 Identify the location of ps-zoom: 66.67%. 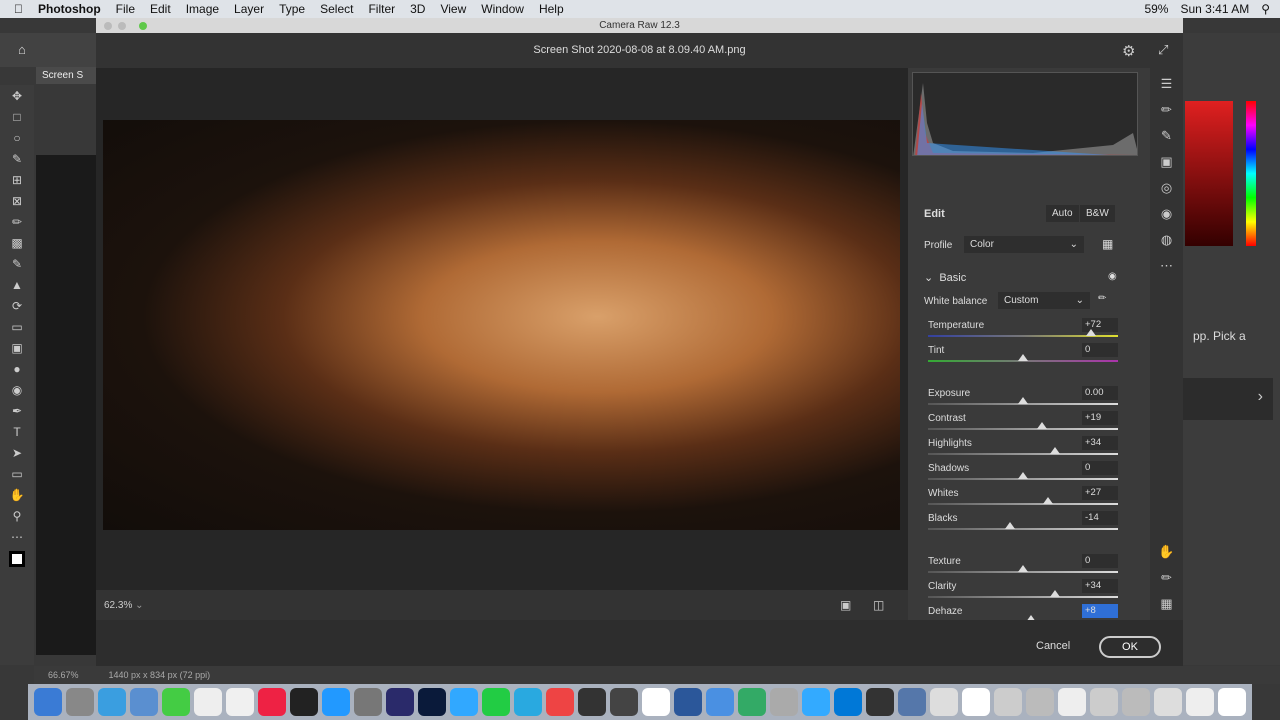
(63, 675).